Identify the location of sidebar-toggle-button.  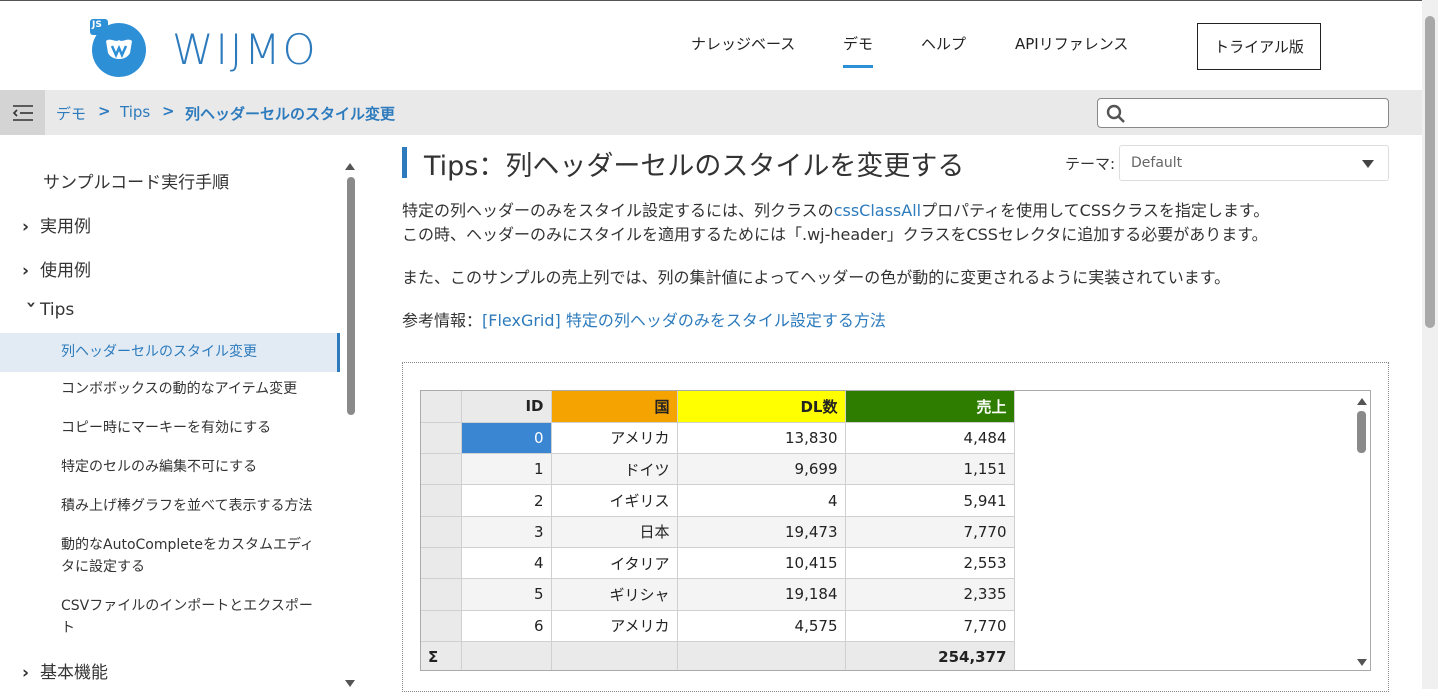
(22, 112).